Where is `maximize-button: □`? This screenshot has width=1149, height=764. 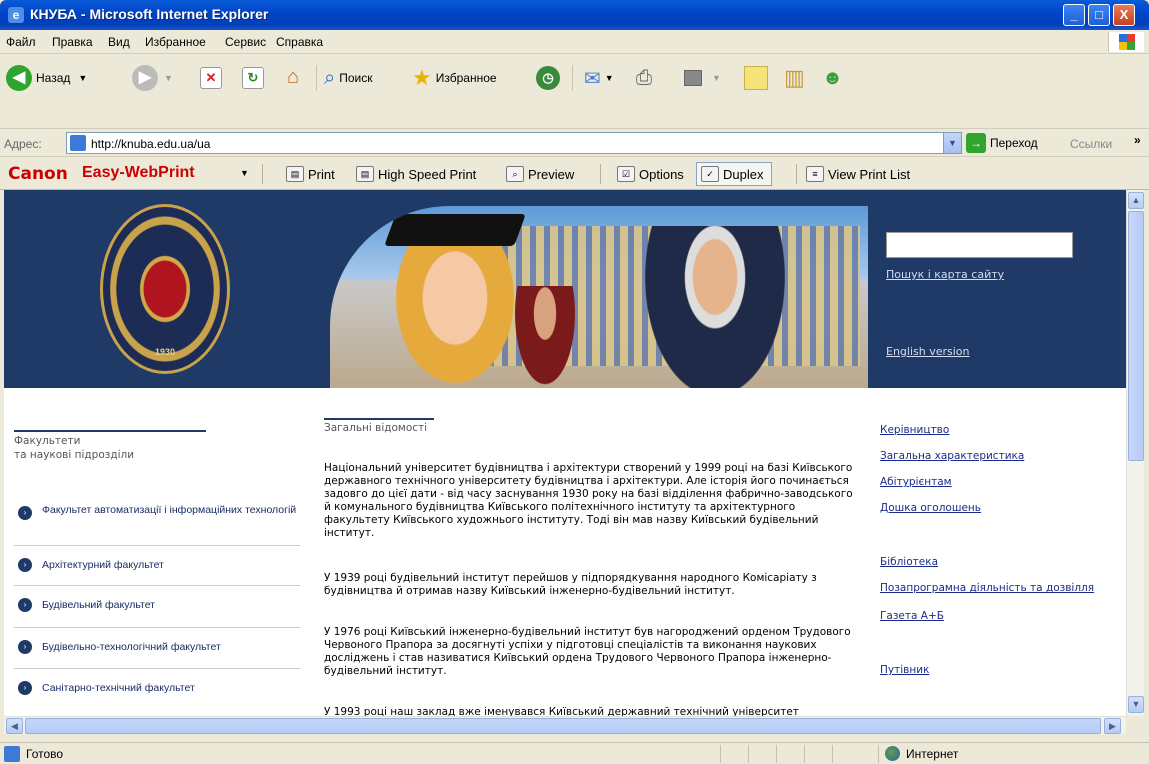 maximize-button: □ is located at coordinates (1099, 15).